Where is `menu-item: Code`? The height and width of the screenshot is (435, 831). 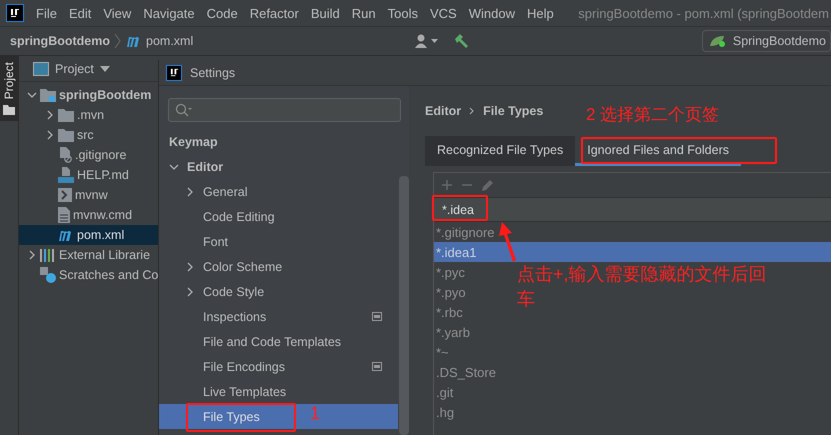 menu-item: Code is located at coordinates (222, 13).